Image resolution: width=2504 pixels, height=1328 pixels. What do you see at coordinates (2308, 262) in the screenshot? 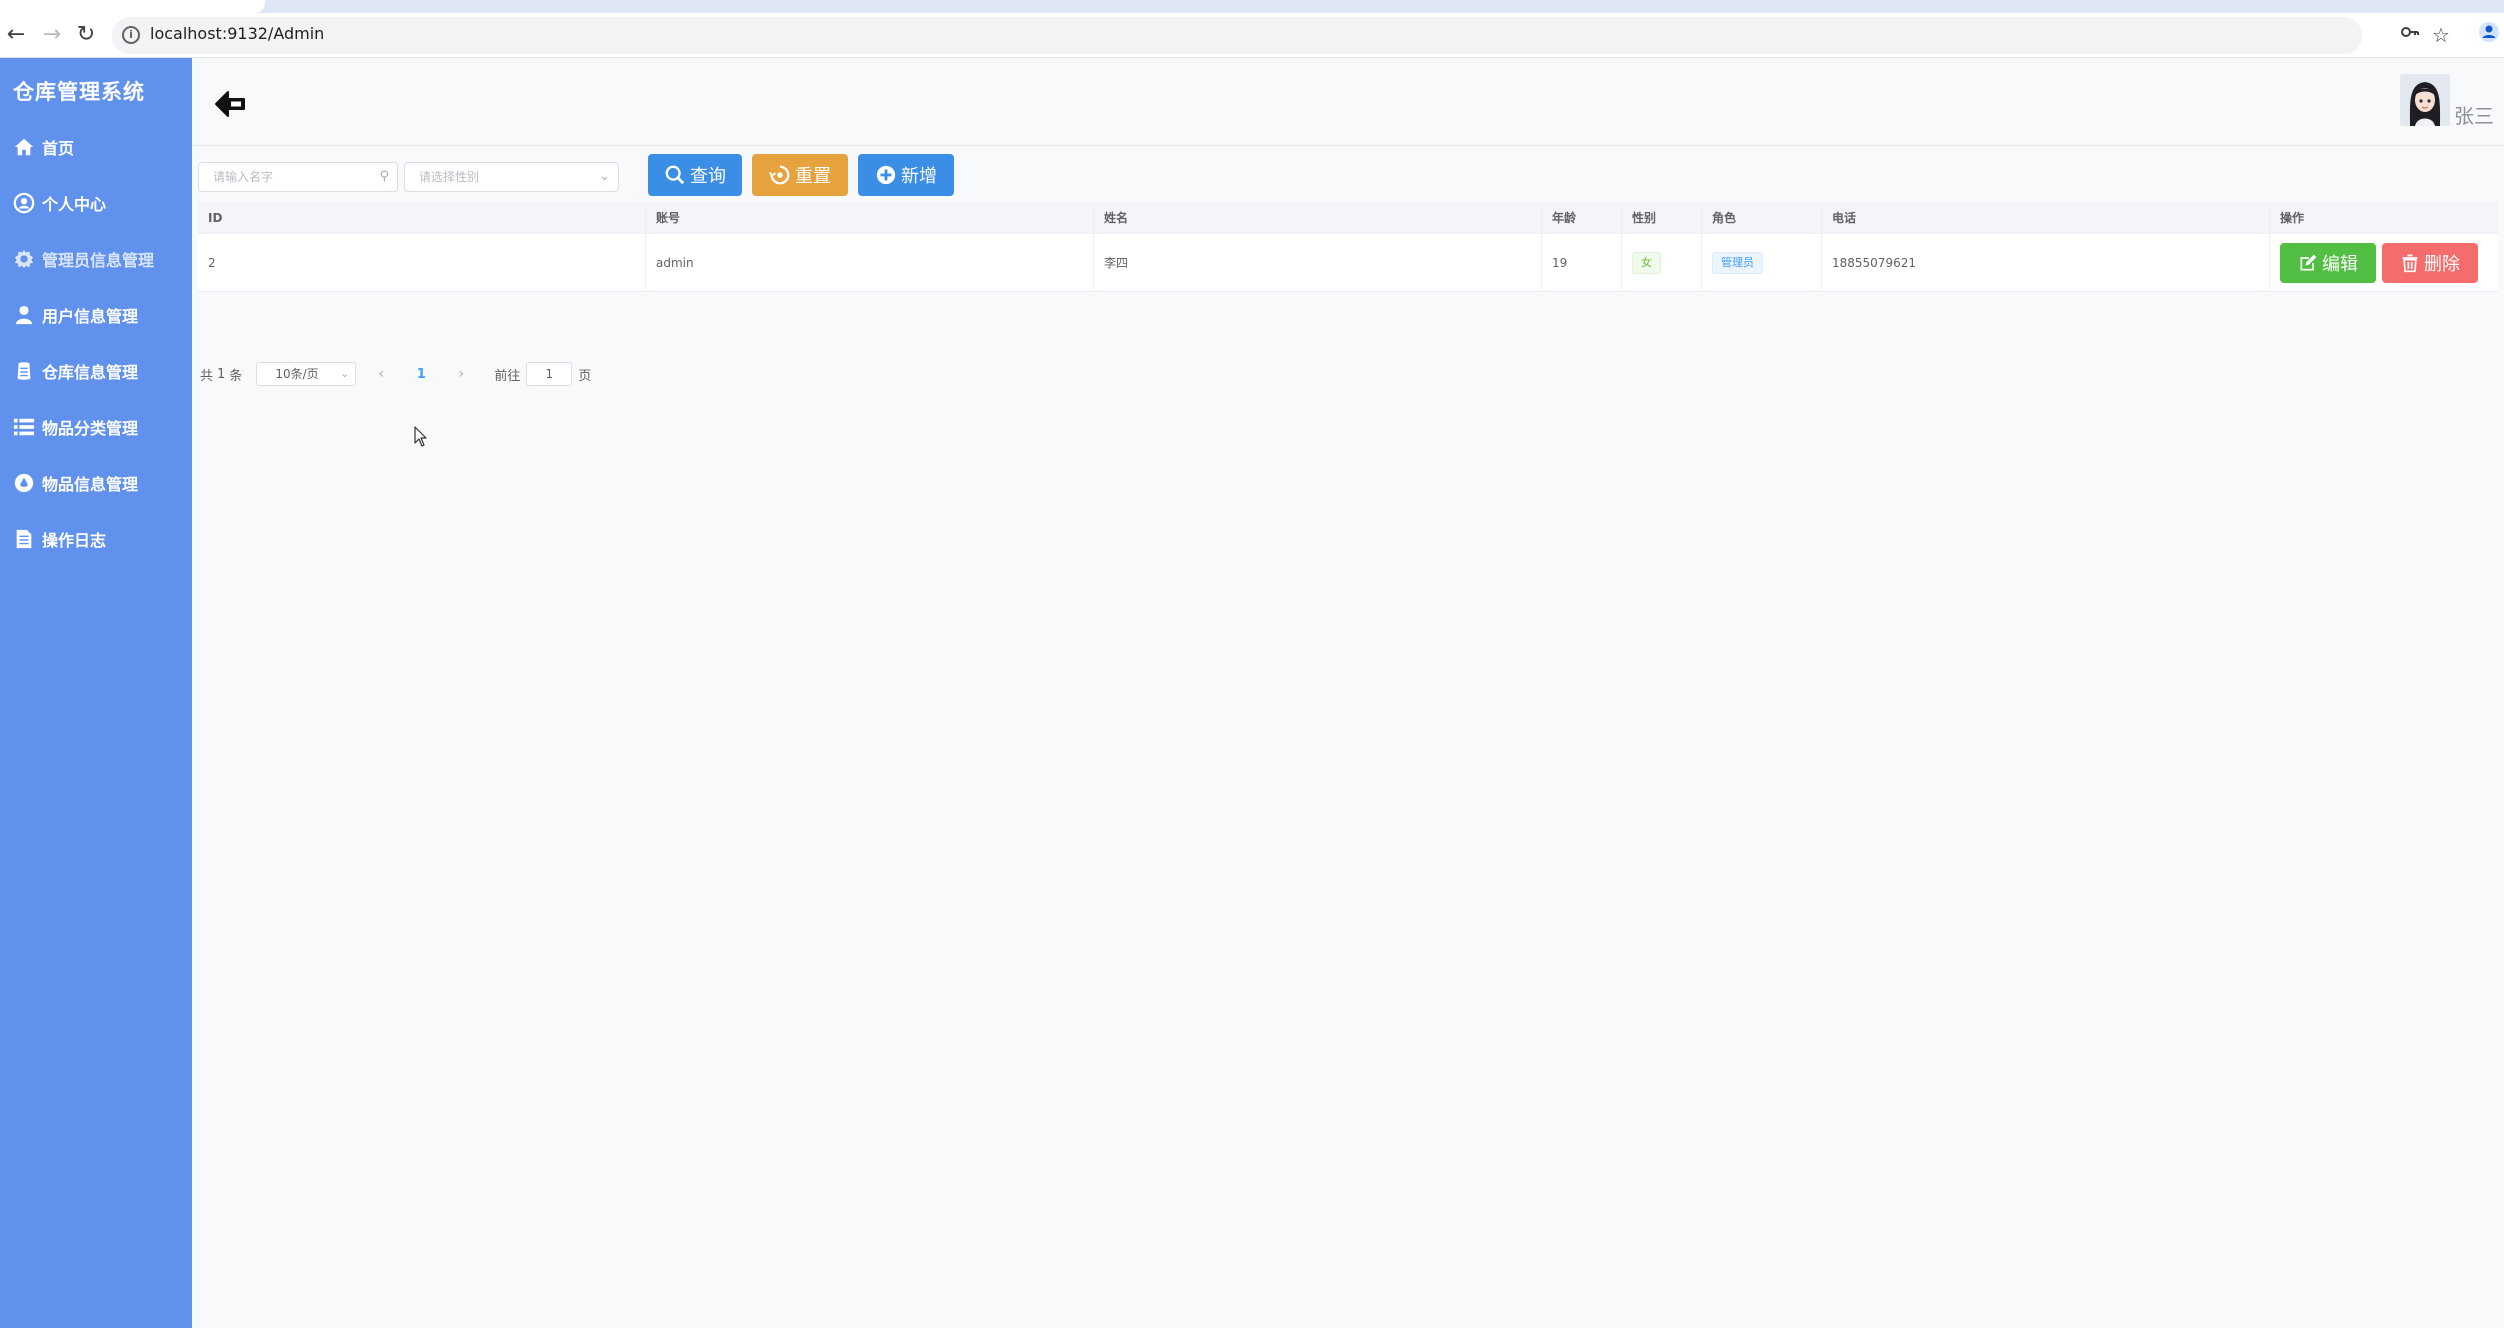
I see `edit-icon` at bounding box center [2308, 262].